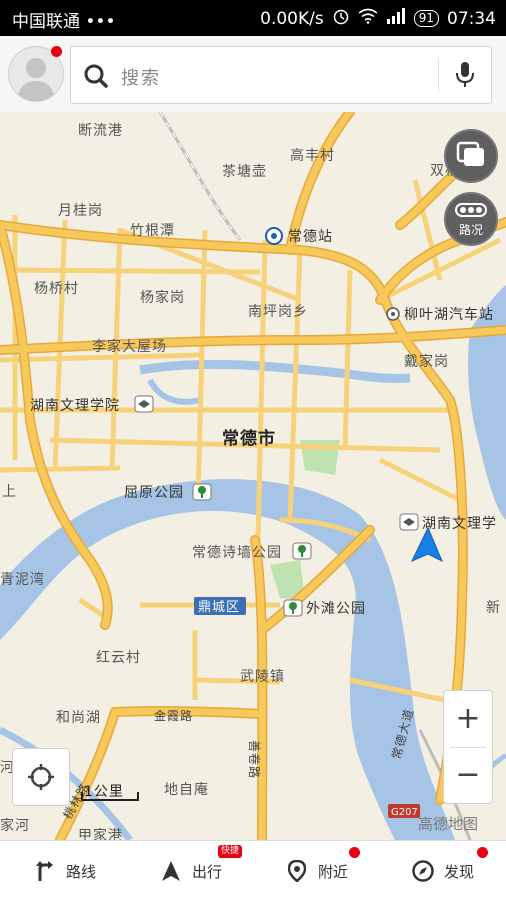  What do you see at coordinates (471, 18) in the screenshot?
I see `clock: 07:34` at bounding box center [471, 18].